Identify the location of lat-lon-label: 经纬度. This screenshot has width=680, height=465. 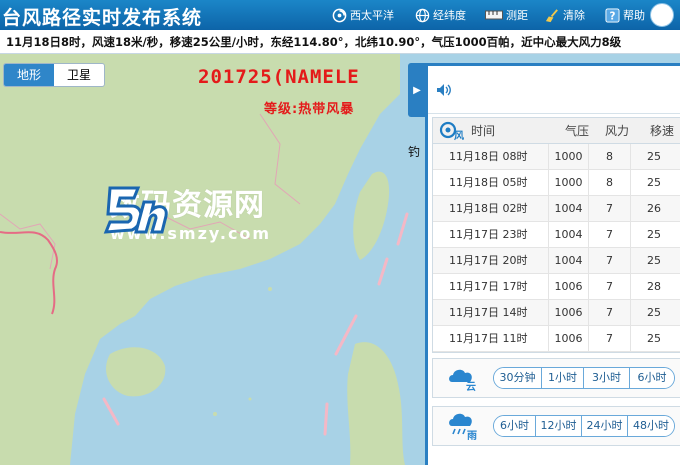
(449, 15).